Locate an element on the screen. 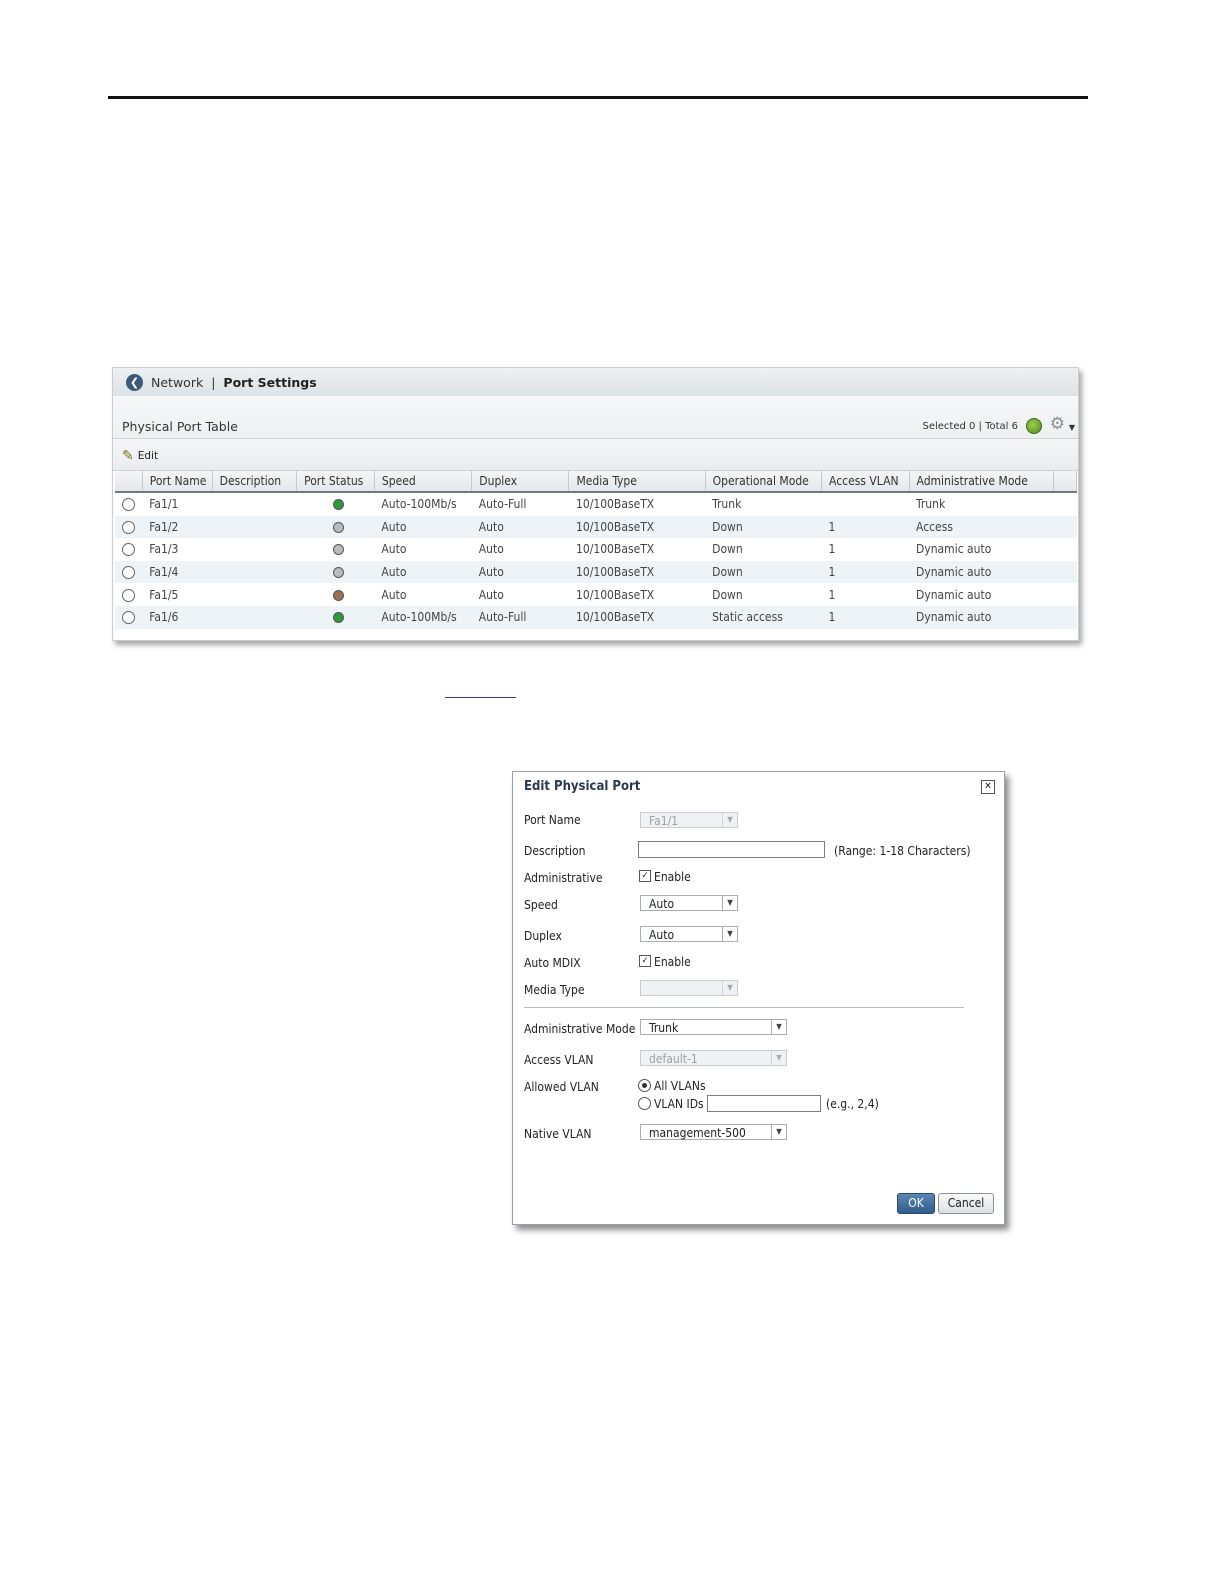 This screenshot has width=1224, height=1584. port-name-cell: Fa1/3 is located at coordinates (164, 549).